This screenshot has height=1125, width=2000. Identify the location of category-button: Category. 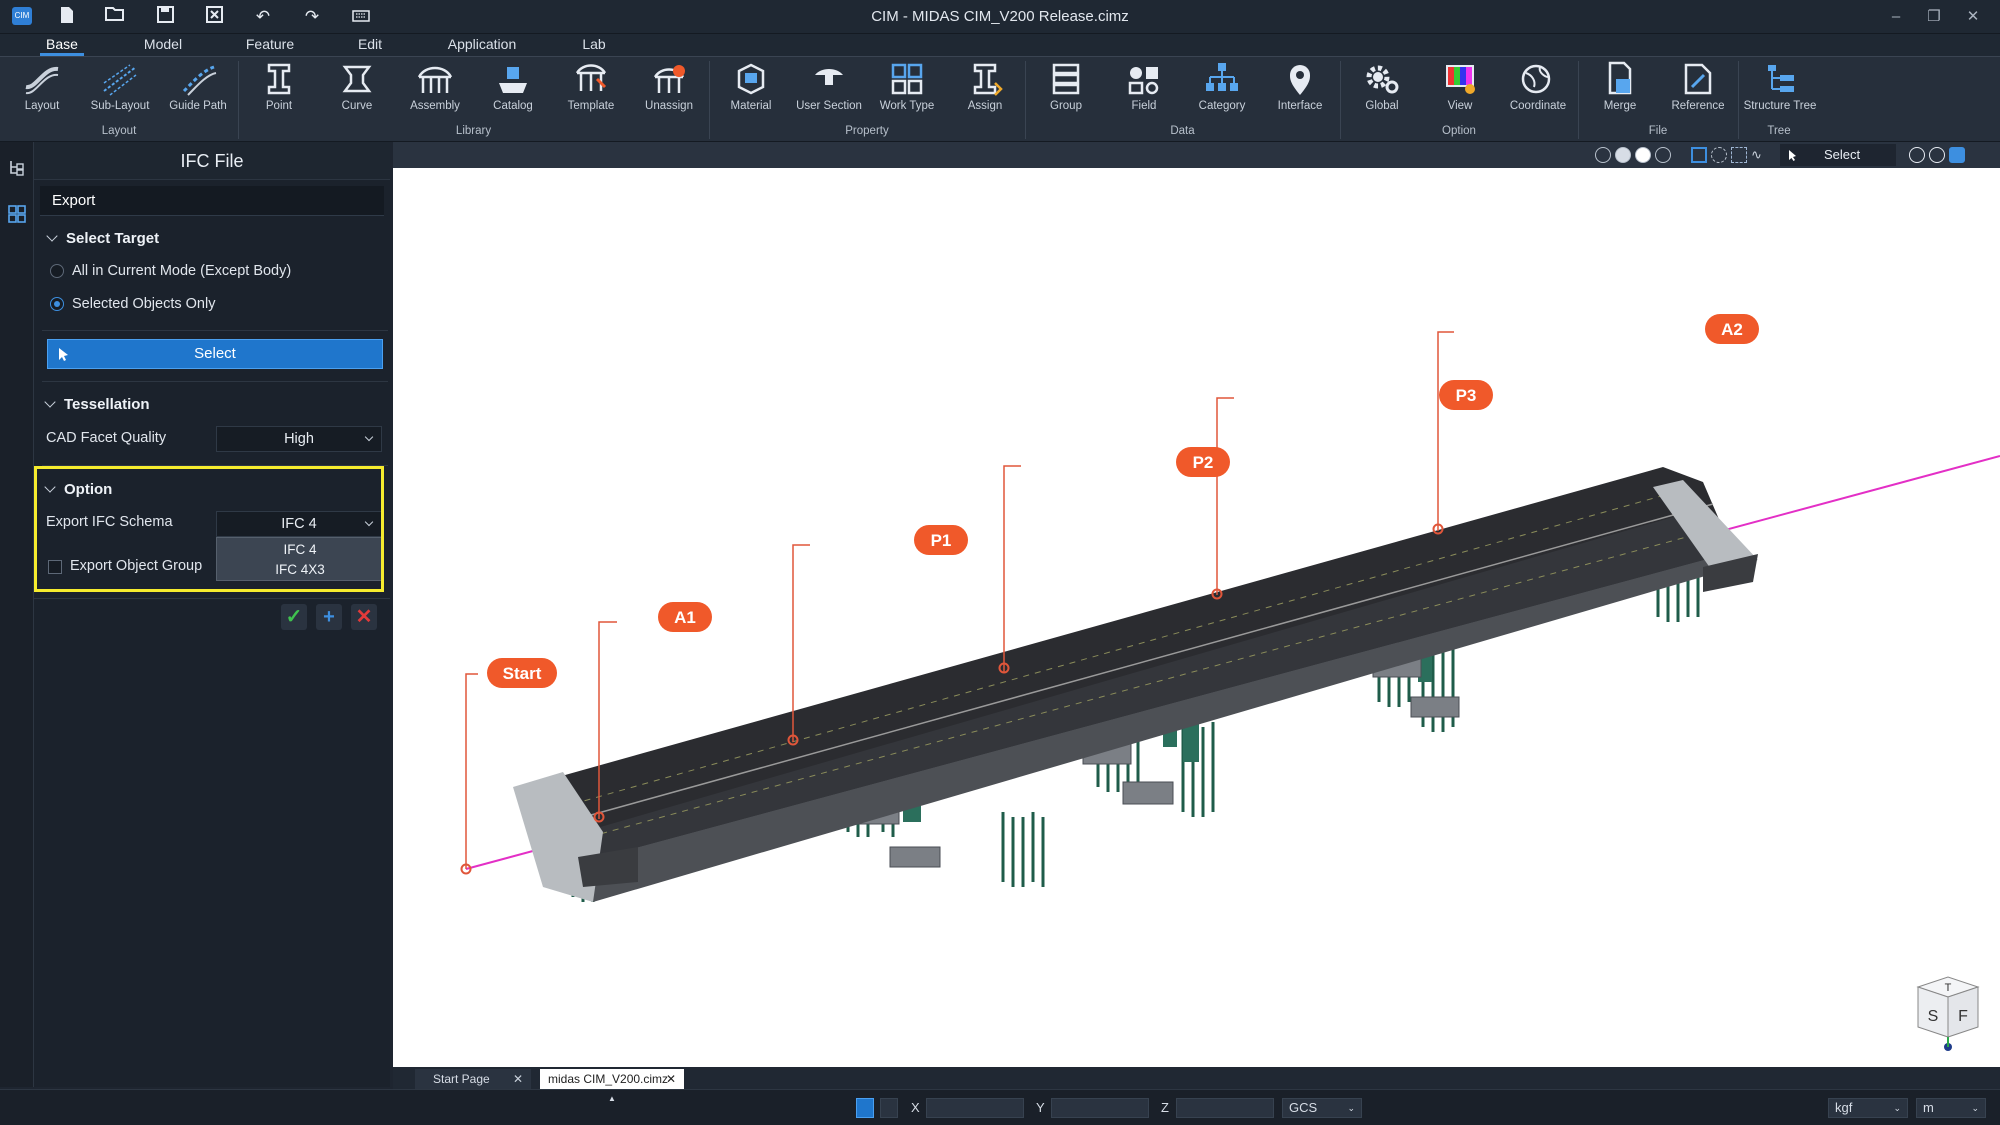
(1222, 92).